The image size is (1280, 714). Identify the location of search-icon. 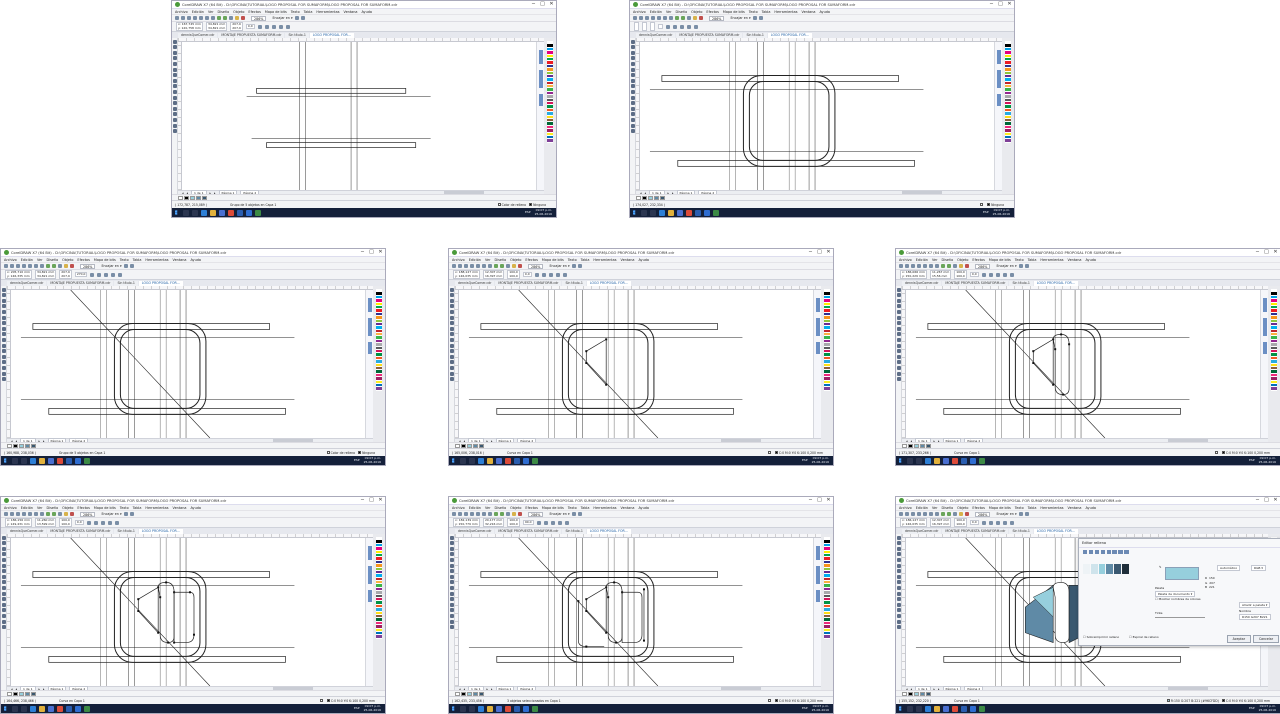
(463, 460).